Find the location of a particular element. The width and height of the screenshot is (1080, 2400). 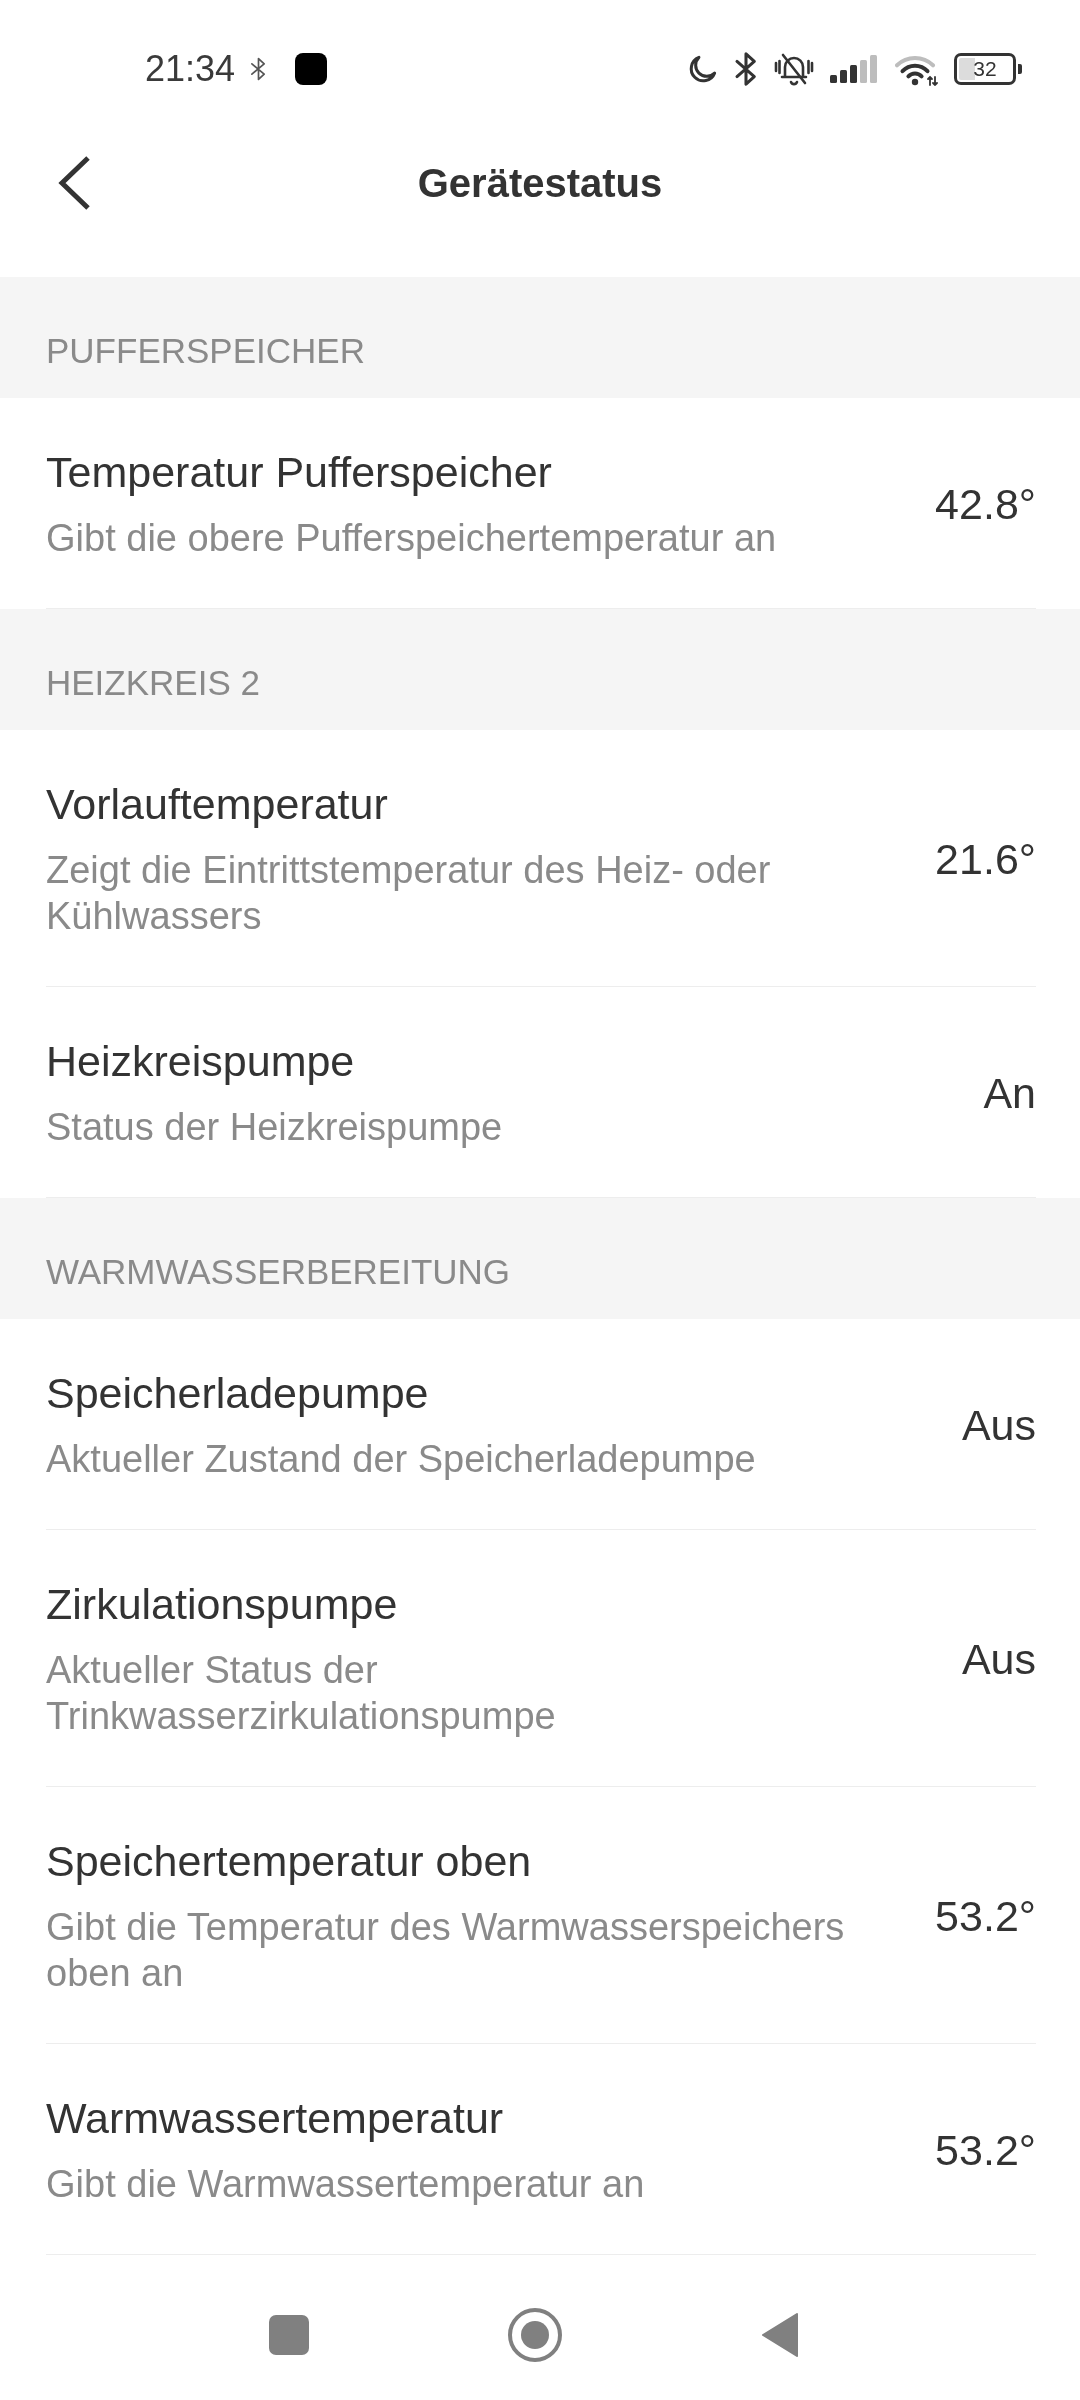

setting-title: Zirkulationspumpe is located at coordinates (222, 1604).